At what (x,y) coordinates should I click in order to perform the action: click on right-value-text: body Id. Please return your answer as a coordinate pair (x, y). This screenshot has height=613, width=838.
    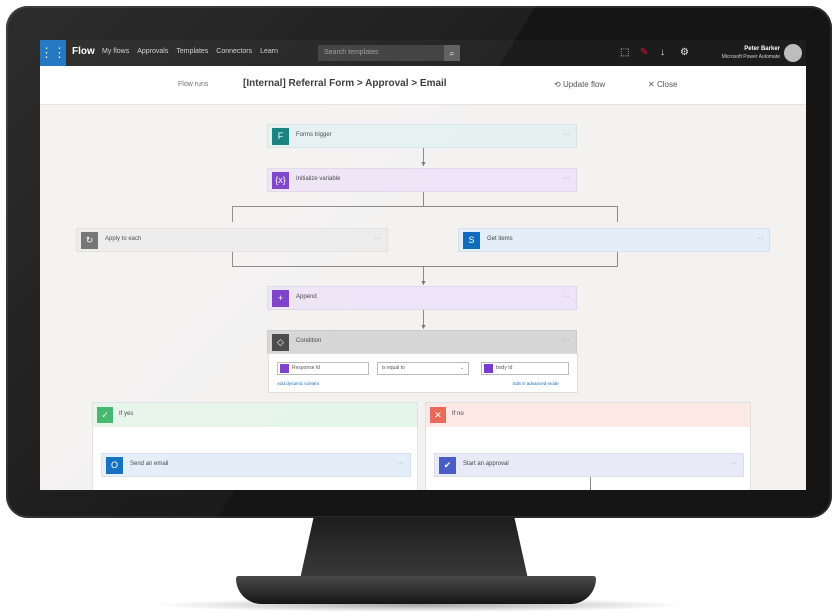
    Looking at the image, I should click on (504, 368).